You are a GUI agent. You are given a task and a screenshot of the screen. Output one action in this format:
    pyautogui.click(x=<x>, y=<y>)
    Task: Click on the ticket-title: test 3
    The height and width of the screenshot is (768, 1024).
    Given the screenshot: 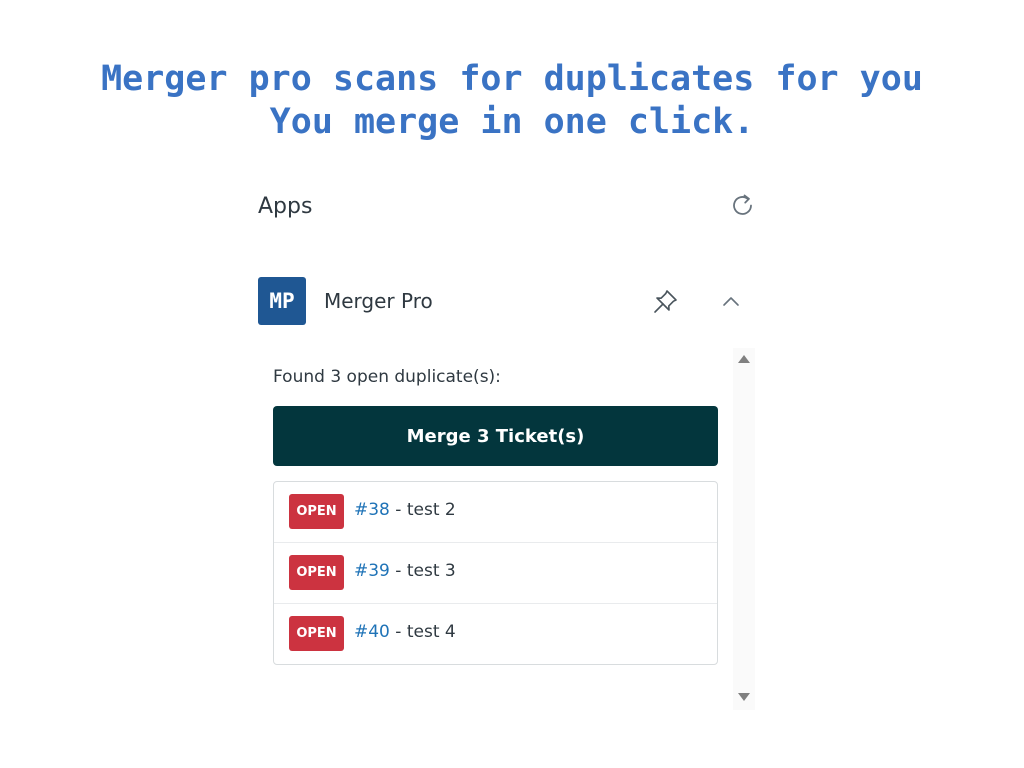 What is the action you would take?
    pyautogui.click(x=431, y=571)
    